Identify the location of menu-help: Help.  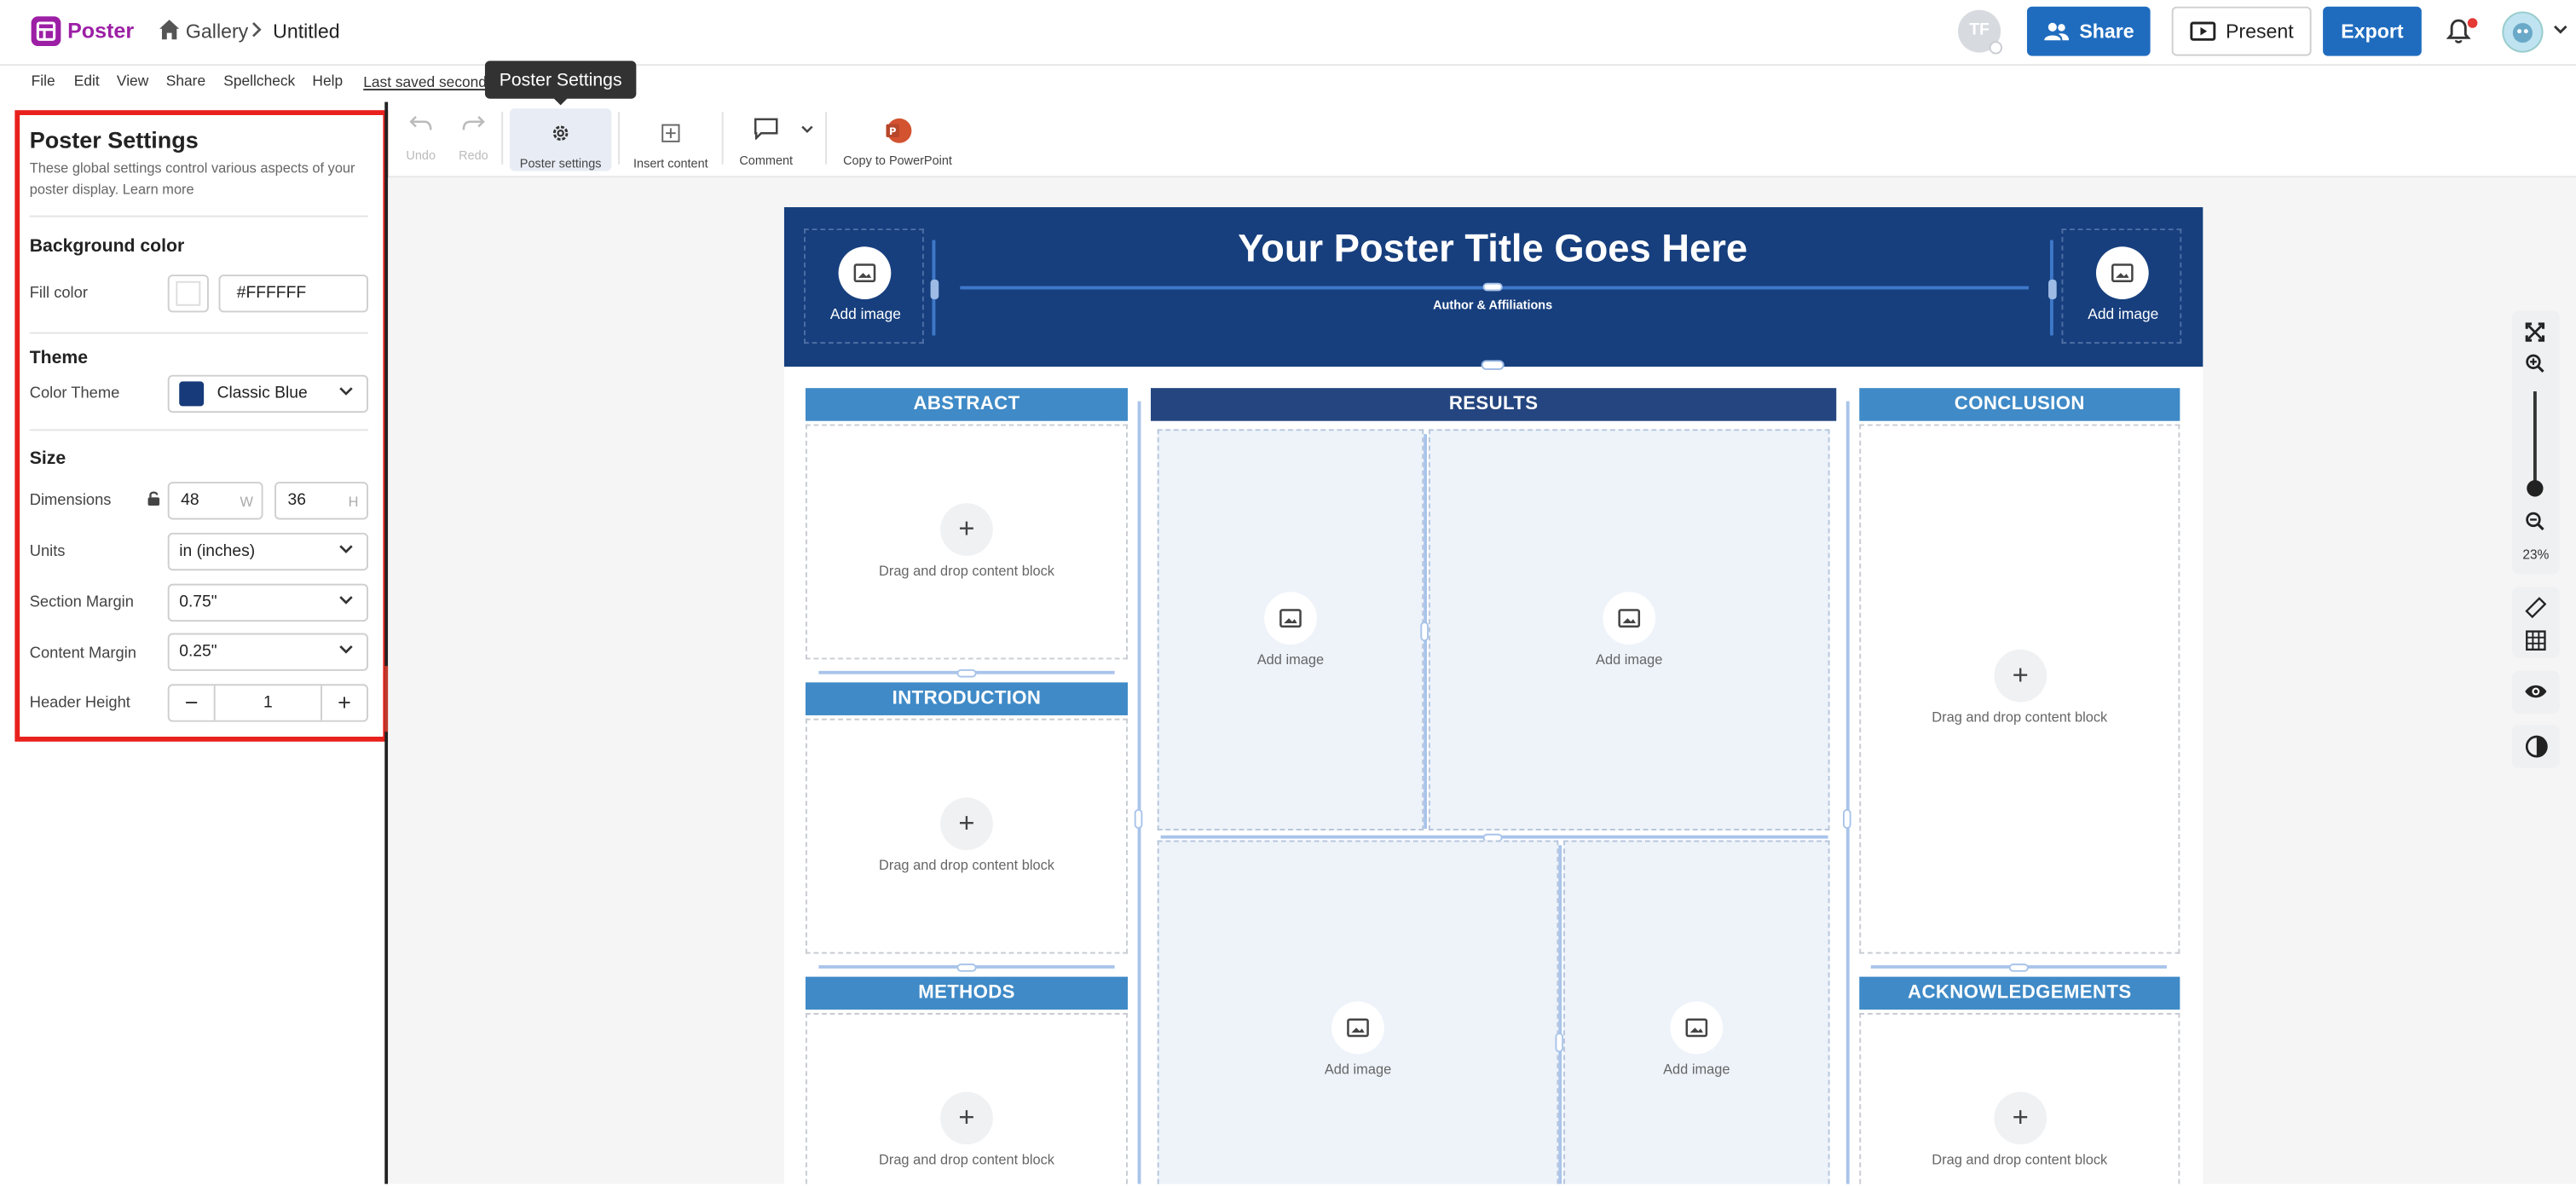
(327, 80).